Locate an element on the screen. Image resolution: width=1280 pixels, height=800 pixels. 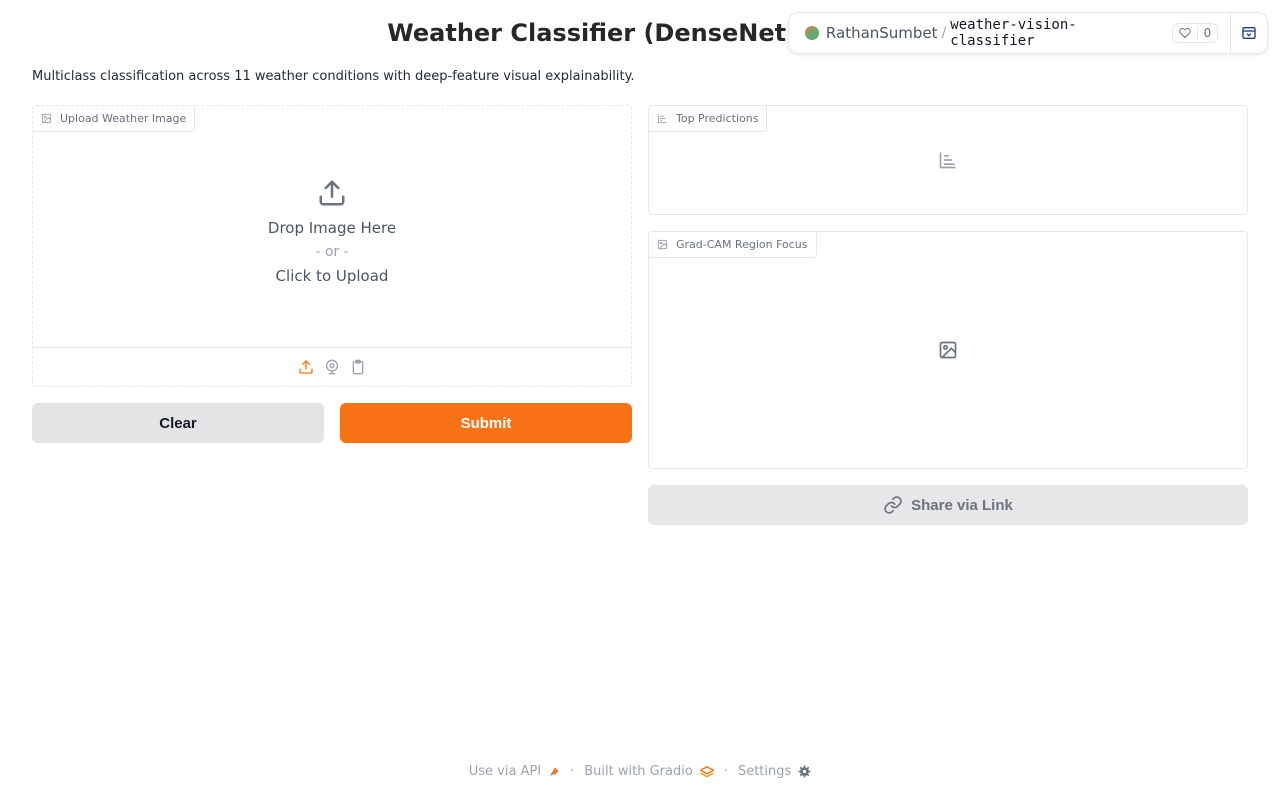
built-with-gradio-text: Built with Gradio is located at coordinates (638, 771).